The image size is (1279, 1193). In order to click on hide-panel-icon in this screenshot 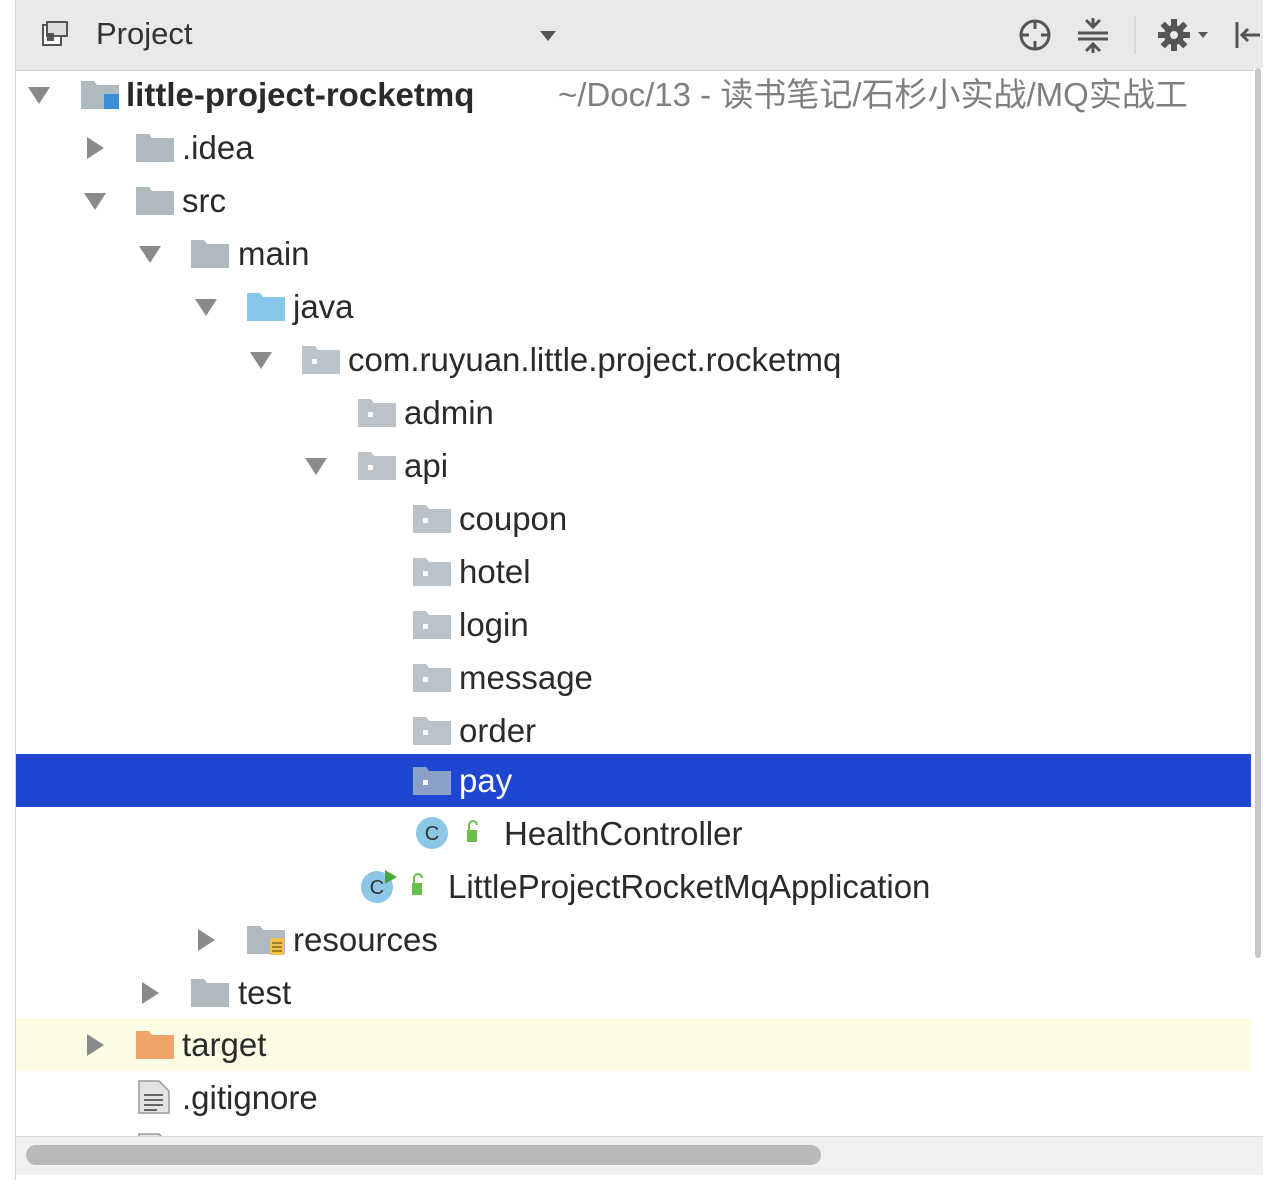, I will do `click(1247, 35)`.